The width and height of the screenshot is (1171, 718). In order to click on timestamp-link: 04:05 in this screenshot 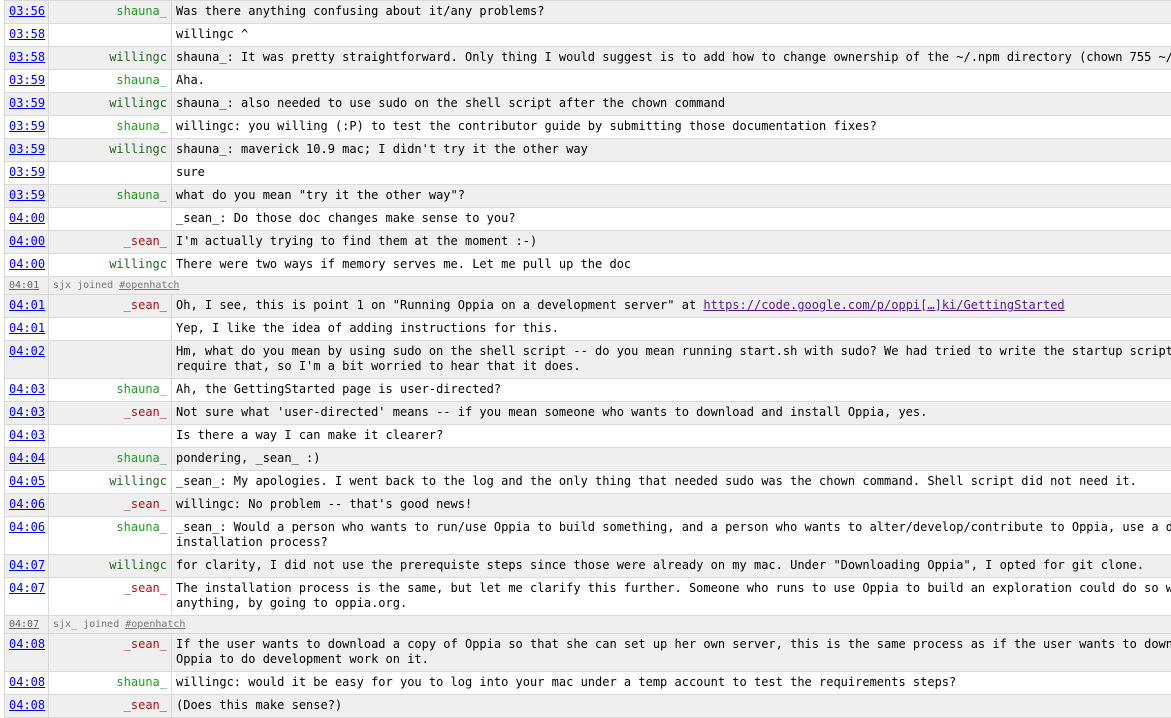, I will do `click(27, 481)`.